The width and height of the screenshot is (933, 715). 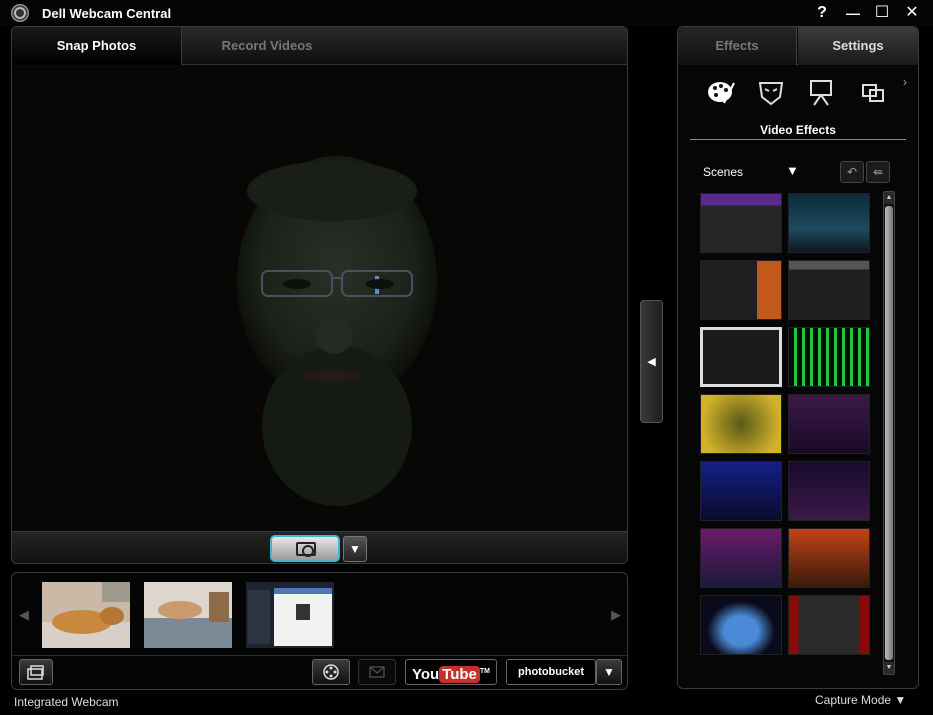 What do you see at coordinates (889, 668) in the screenshot?
I see `scroll-down-arrow: ▼` at bounding box center [889, 668].